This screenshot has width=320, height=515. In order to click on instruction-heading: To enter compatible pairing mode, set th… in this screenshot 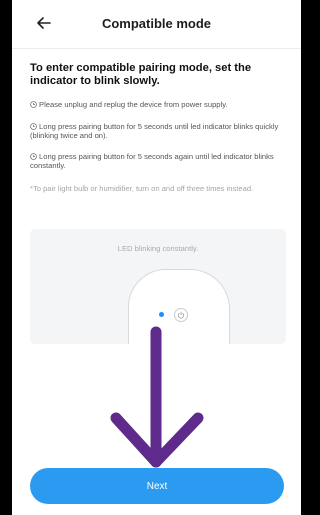, I will do `click(141, 74)`.